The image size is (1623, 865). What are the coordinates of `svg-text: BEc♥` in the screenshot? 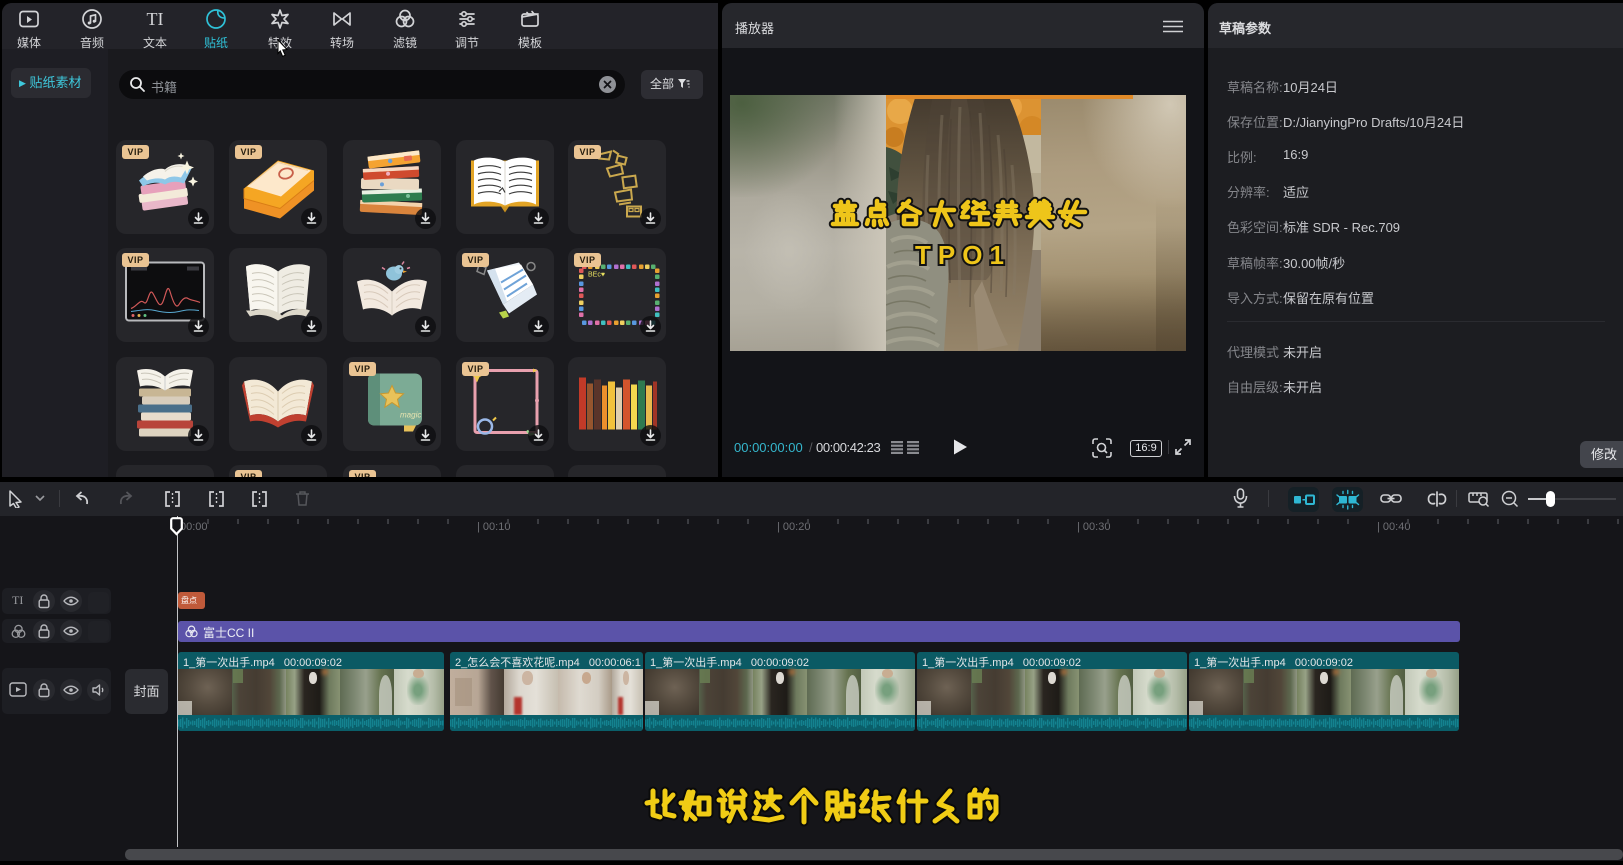 It's located at (596, 275).